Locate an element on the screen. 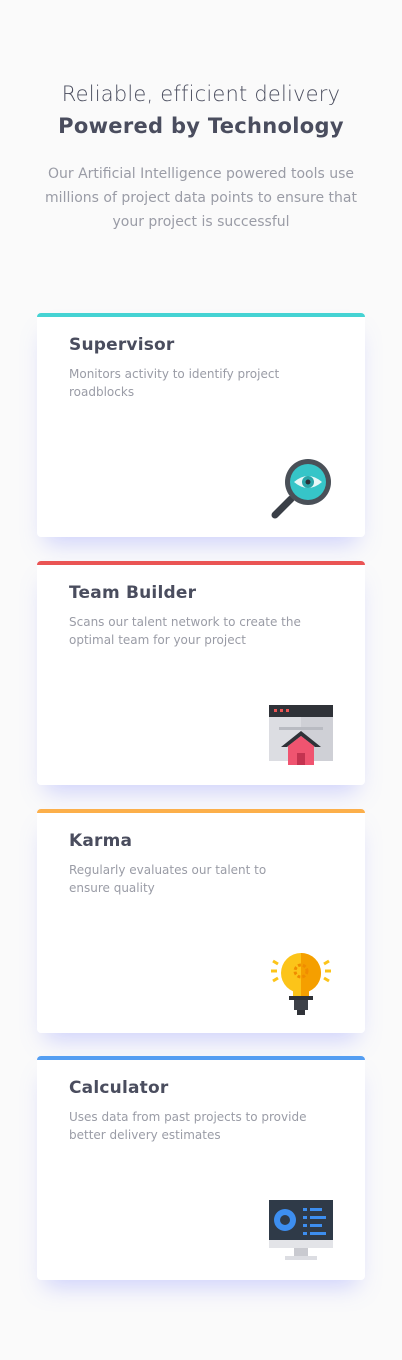 This screenshot has width=402, height=1360. card-title: Team Builder is located at coordinates (133, 593).